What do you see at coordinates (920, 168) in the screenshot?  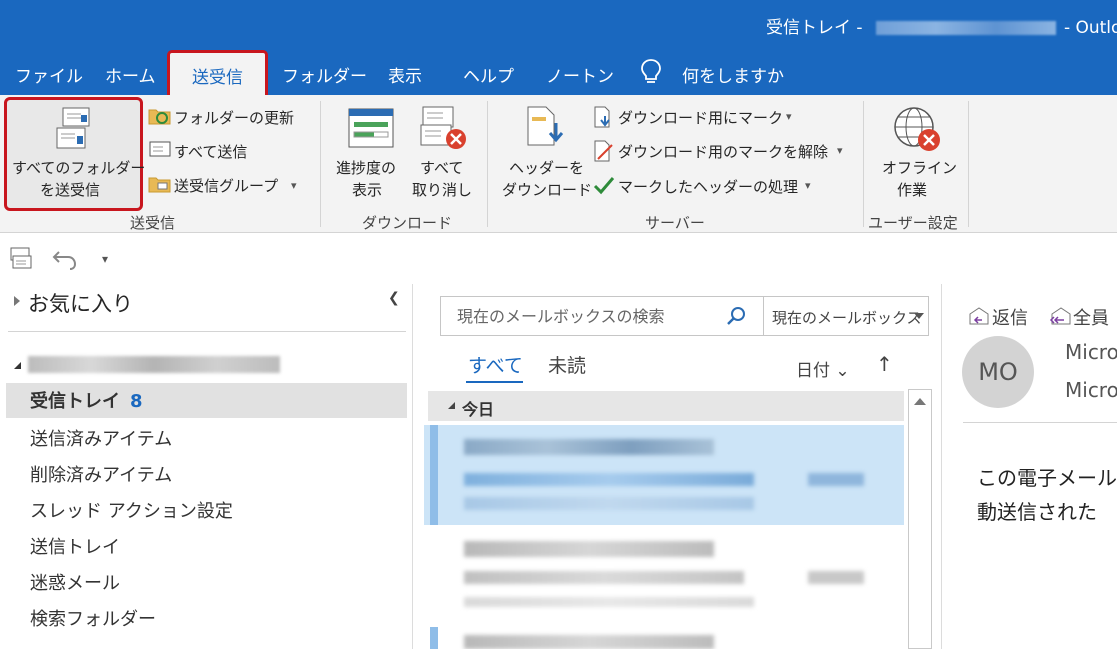 I see `work-offline-label-1: オフライン` at bounding box center [920, 168].